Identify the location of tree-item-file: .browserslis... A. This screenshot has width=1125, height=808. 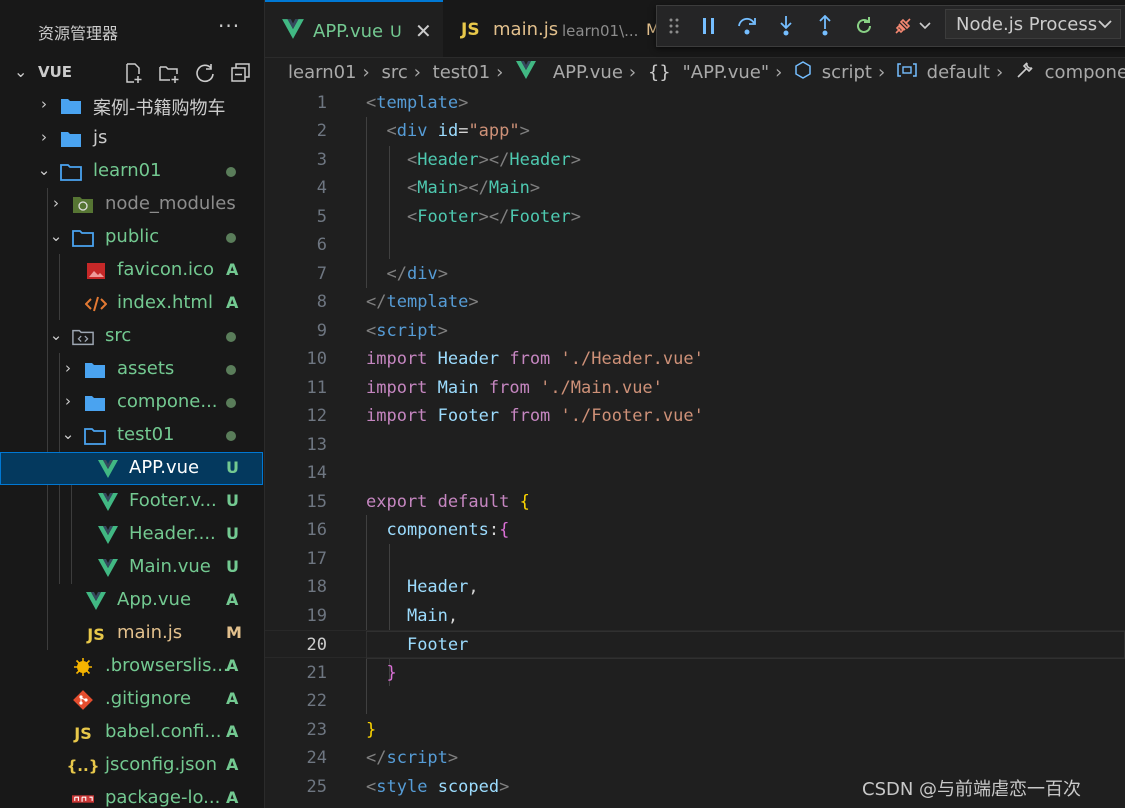
(131, 666).